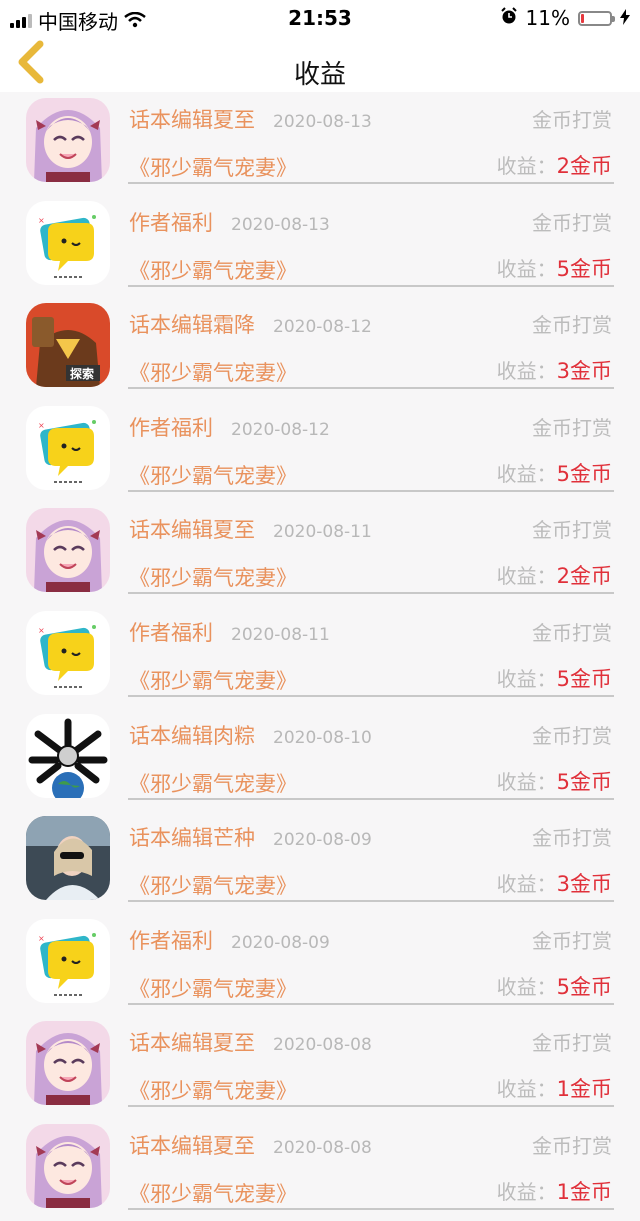 Image resolution: width=640 pixels, height=1221 pixels. Describe the element at coordinates (322, 737) in the screenshot. I see `reward-date: 2020-08-10` at that location.